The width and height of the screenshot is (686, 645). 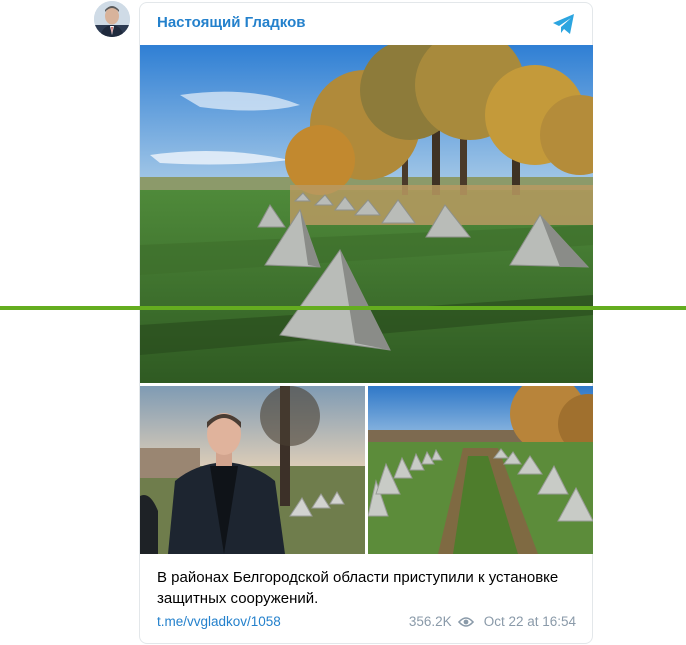 I want to click on channel-avatar, so click(x=112, y=19).